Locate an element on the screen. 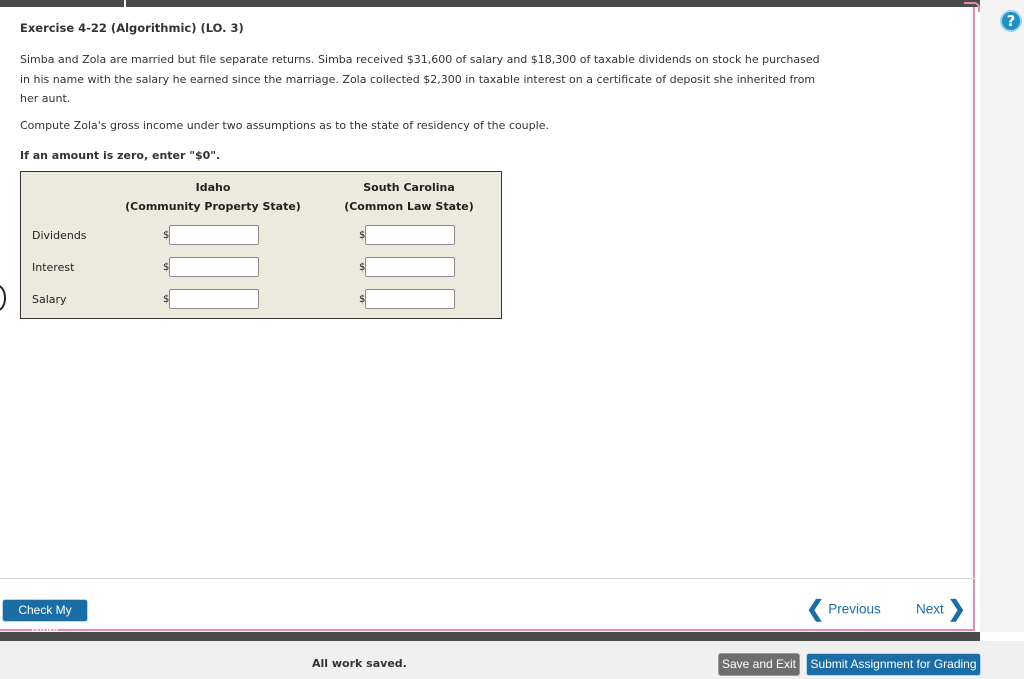 The width and height of the screenshot is (1024, 679). column-header-idaho: Idaho (Community Property State) is located at coordinates (213, 197).